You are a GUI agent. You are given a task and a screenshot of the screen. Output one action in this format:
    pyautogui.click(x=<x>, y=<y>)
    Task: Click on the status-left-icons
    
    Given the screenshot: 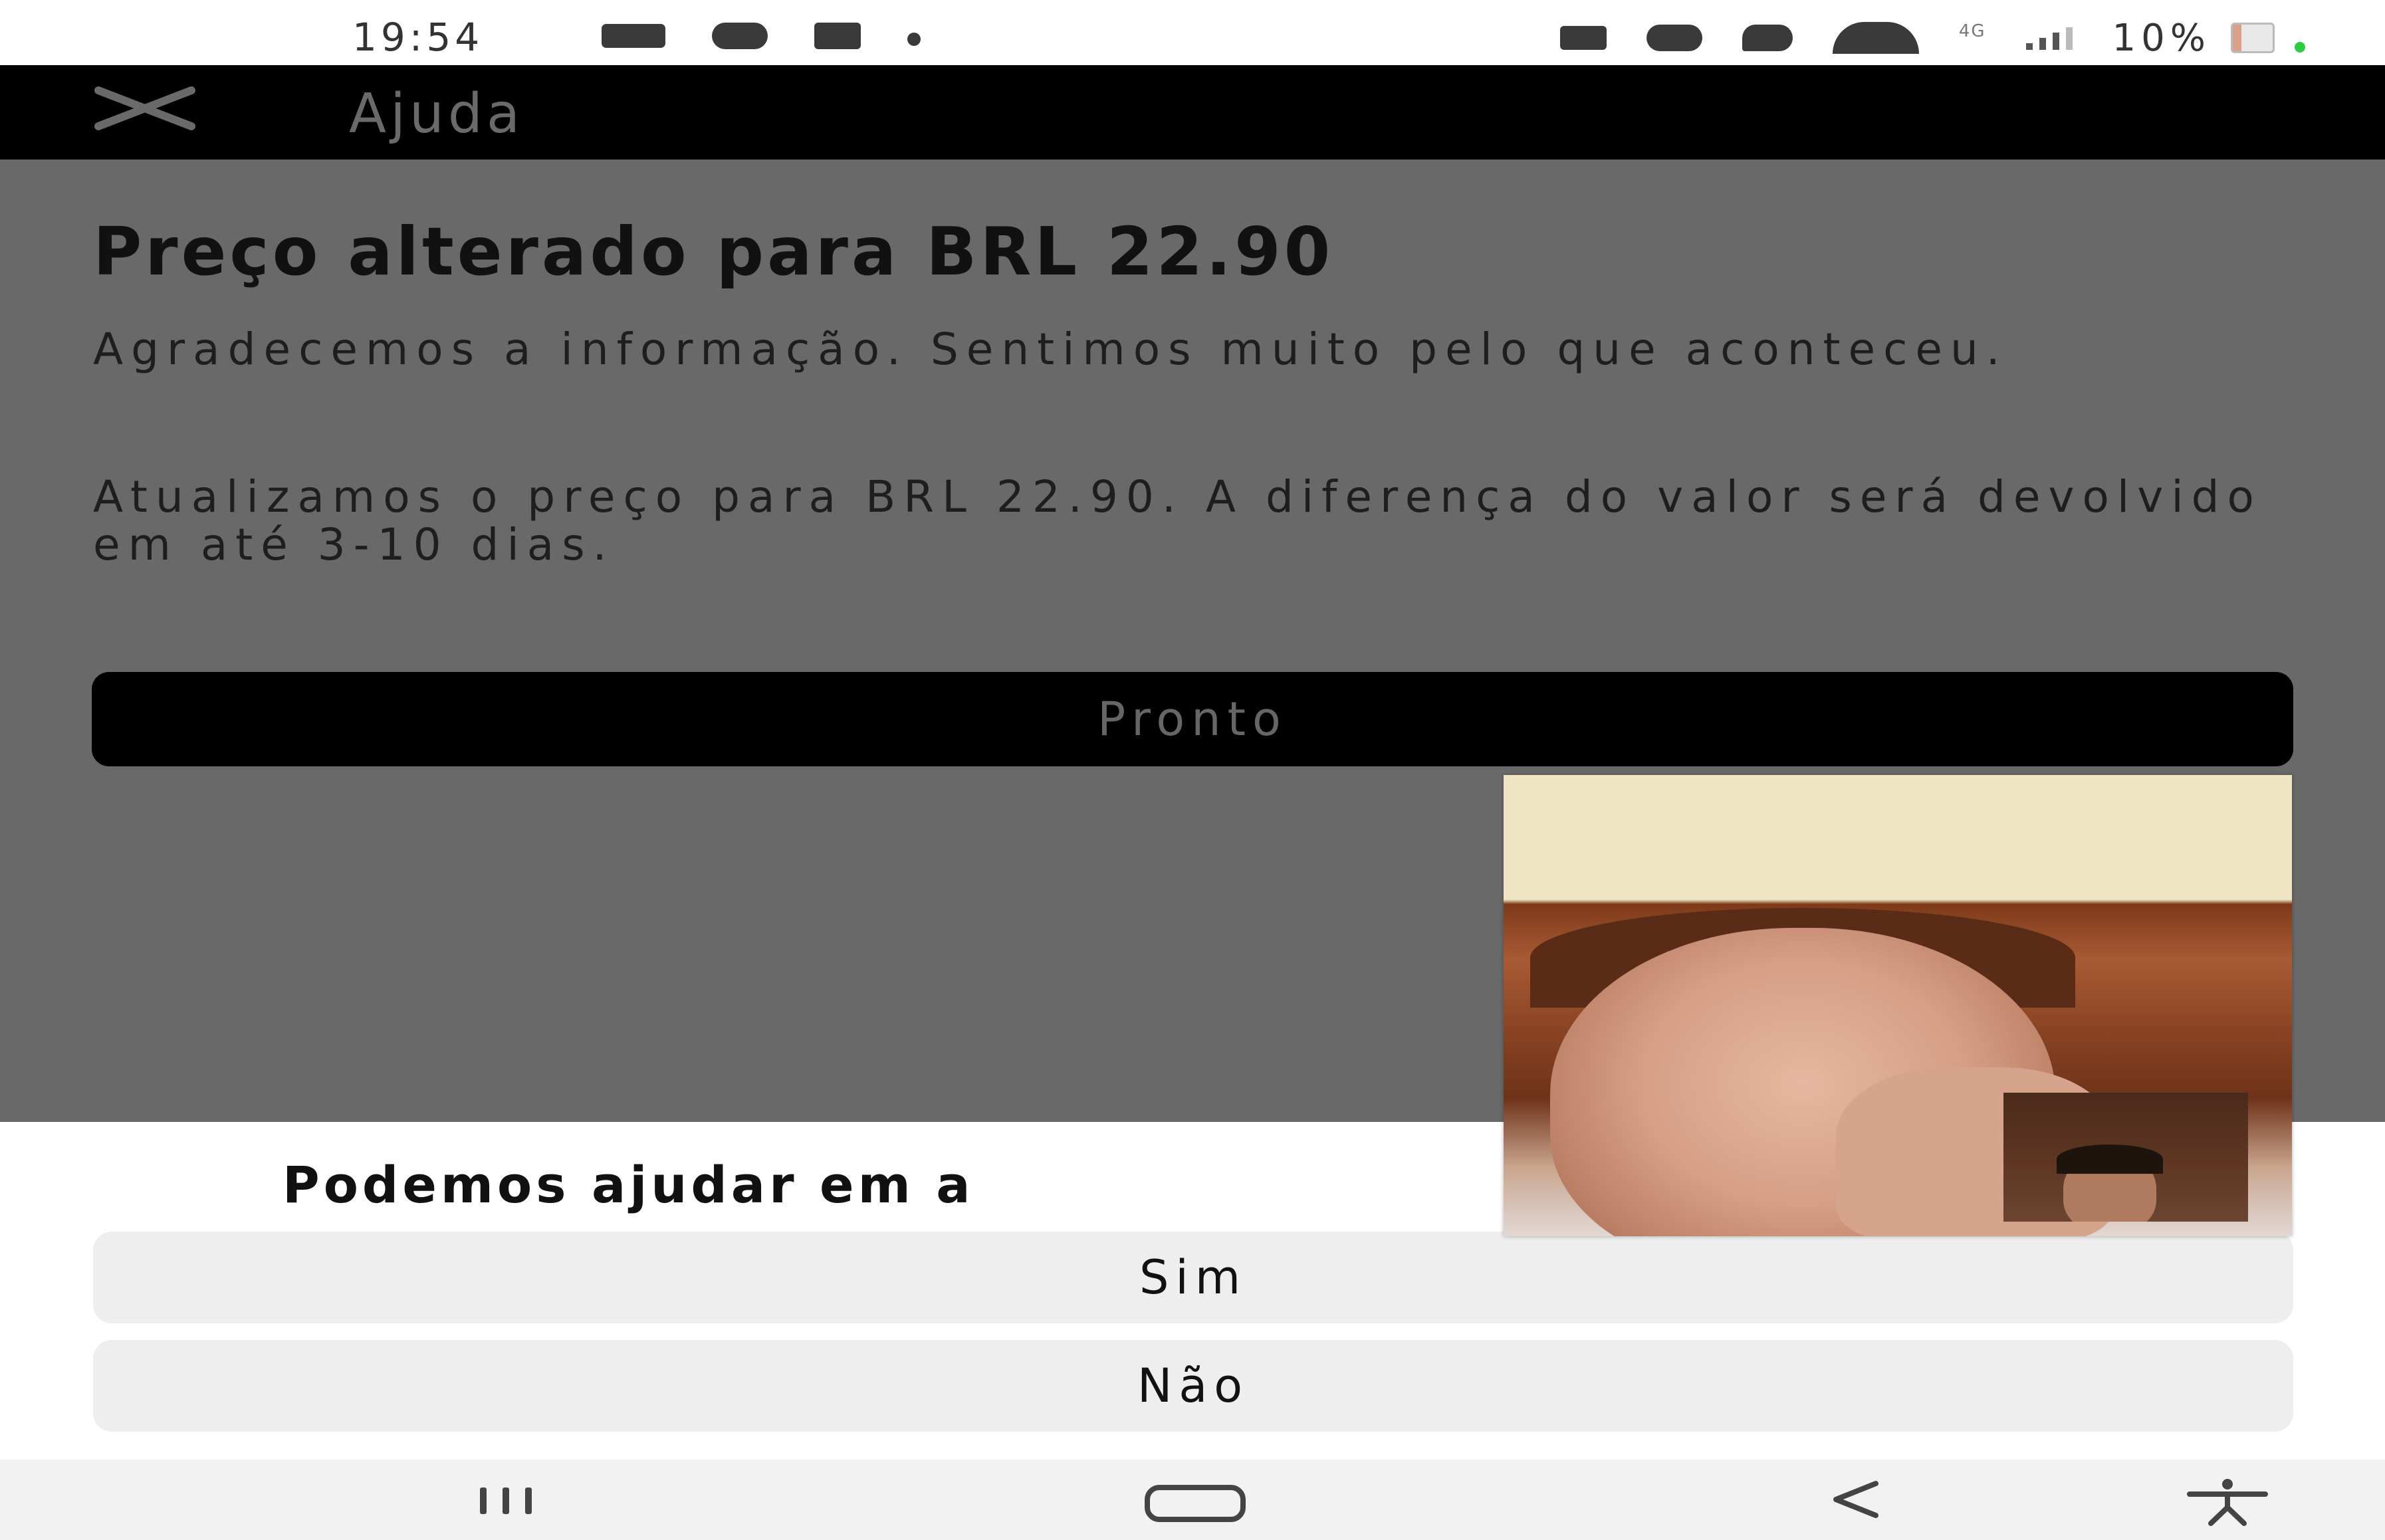 What is the action you would take?
    pyautogui.click(x=761, y=36)
    